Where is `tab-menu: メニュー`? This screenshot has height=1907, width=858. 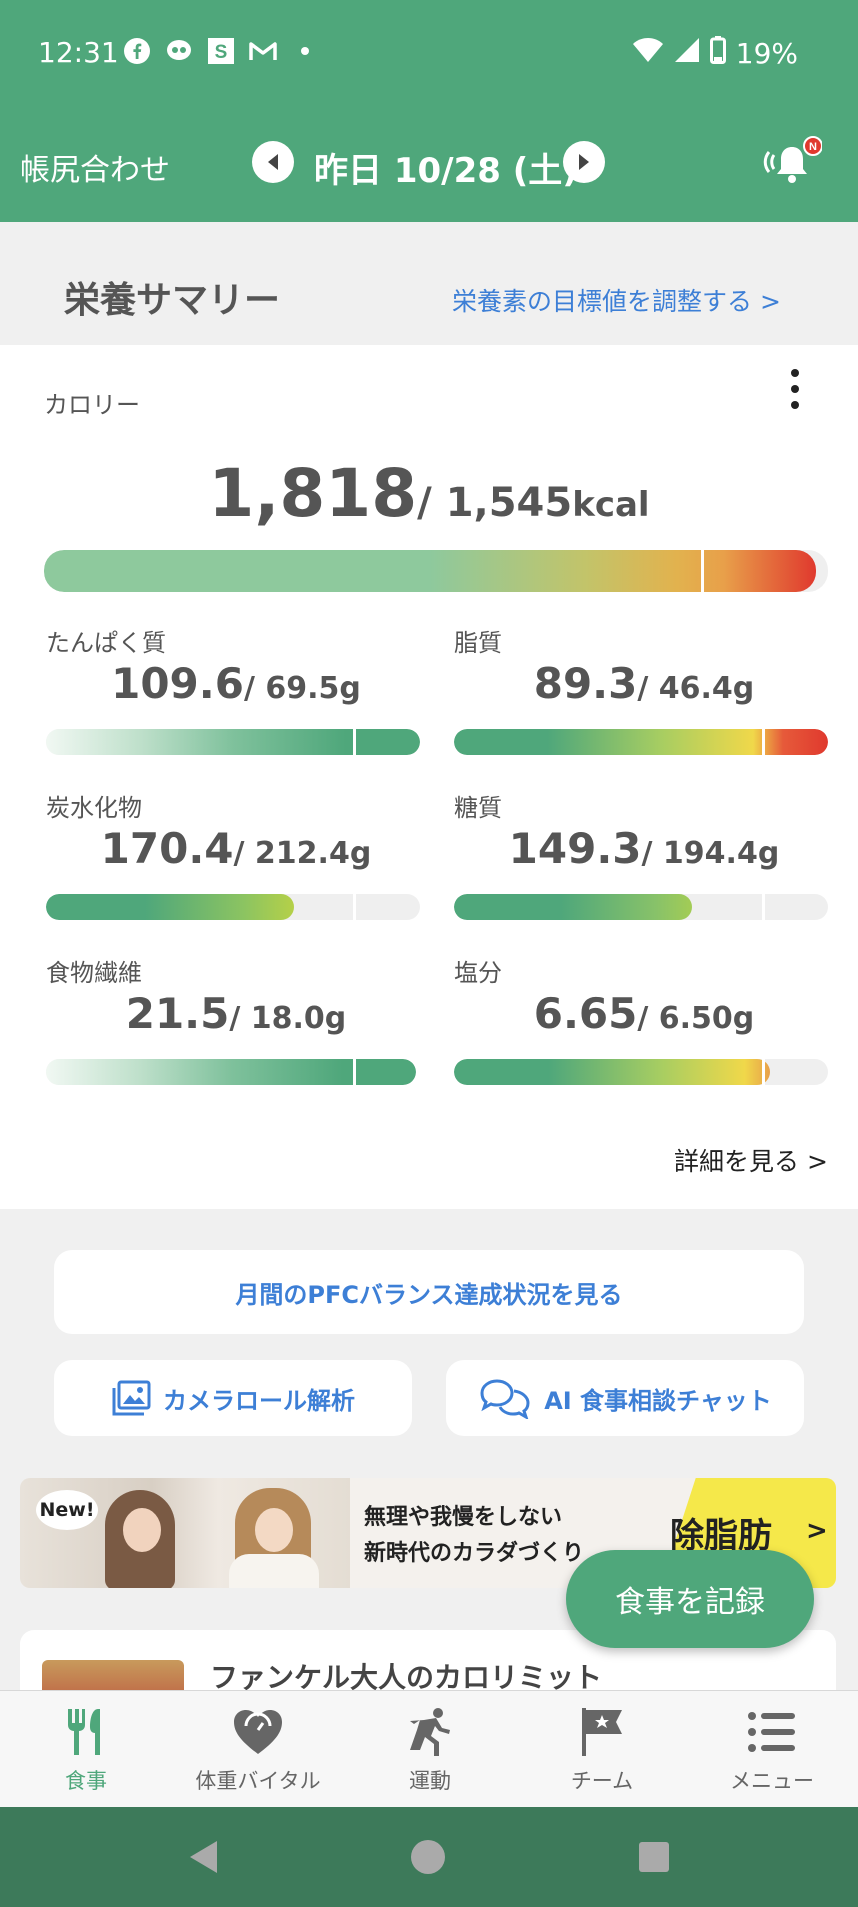
tab-menu: メニュー is located at coordinates (772, 1749).